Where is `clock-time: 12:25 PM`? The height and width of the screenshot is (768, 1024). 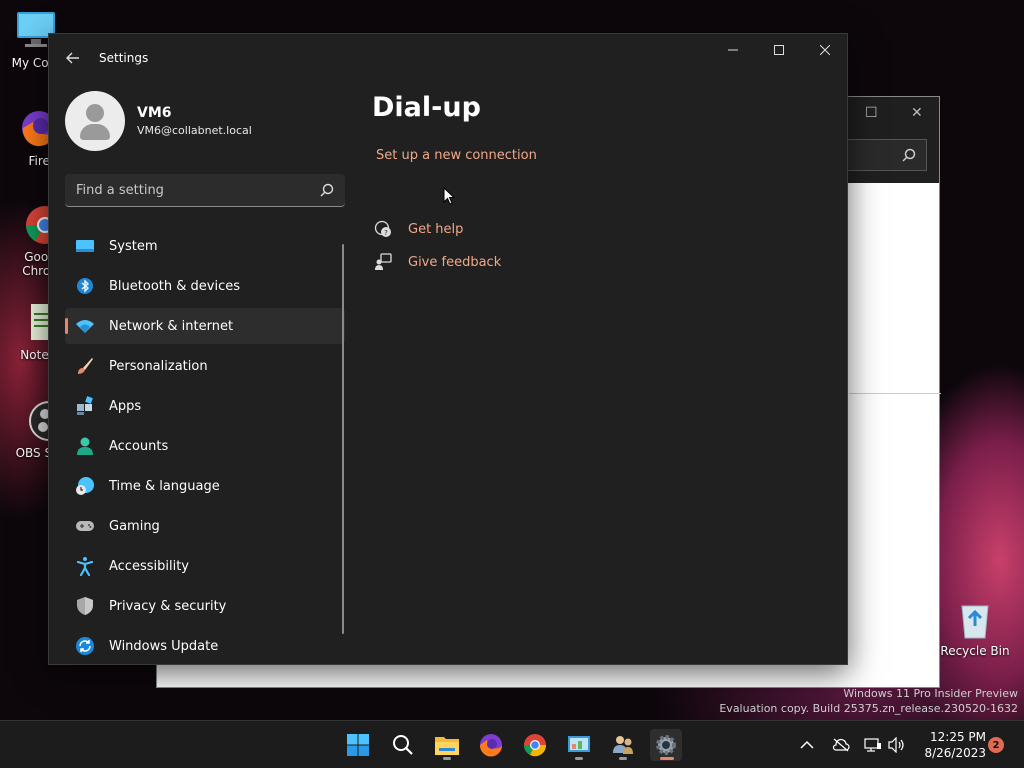 clock-time: 12:25 PM is located at coordinates (958, 737).